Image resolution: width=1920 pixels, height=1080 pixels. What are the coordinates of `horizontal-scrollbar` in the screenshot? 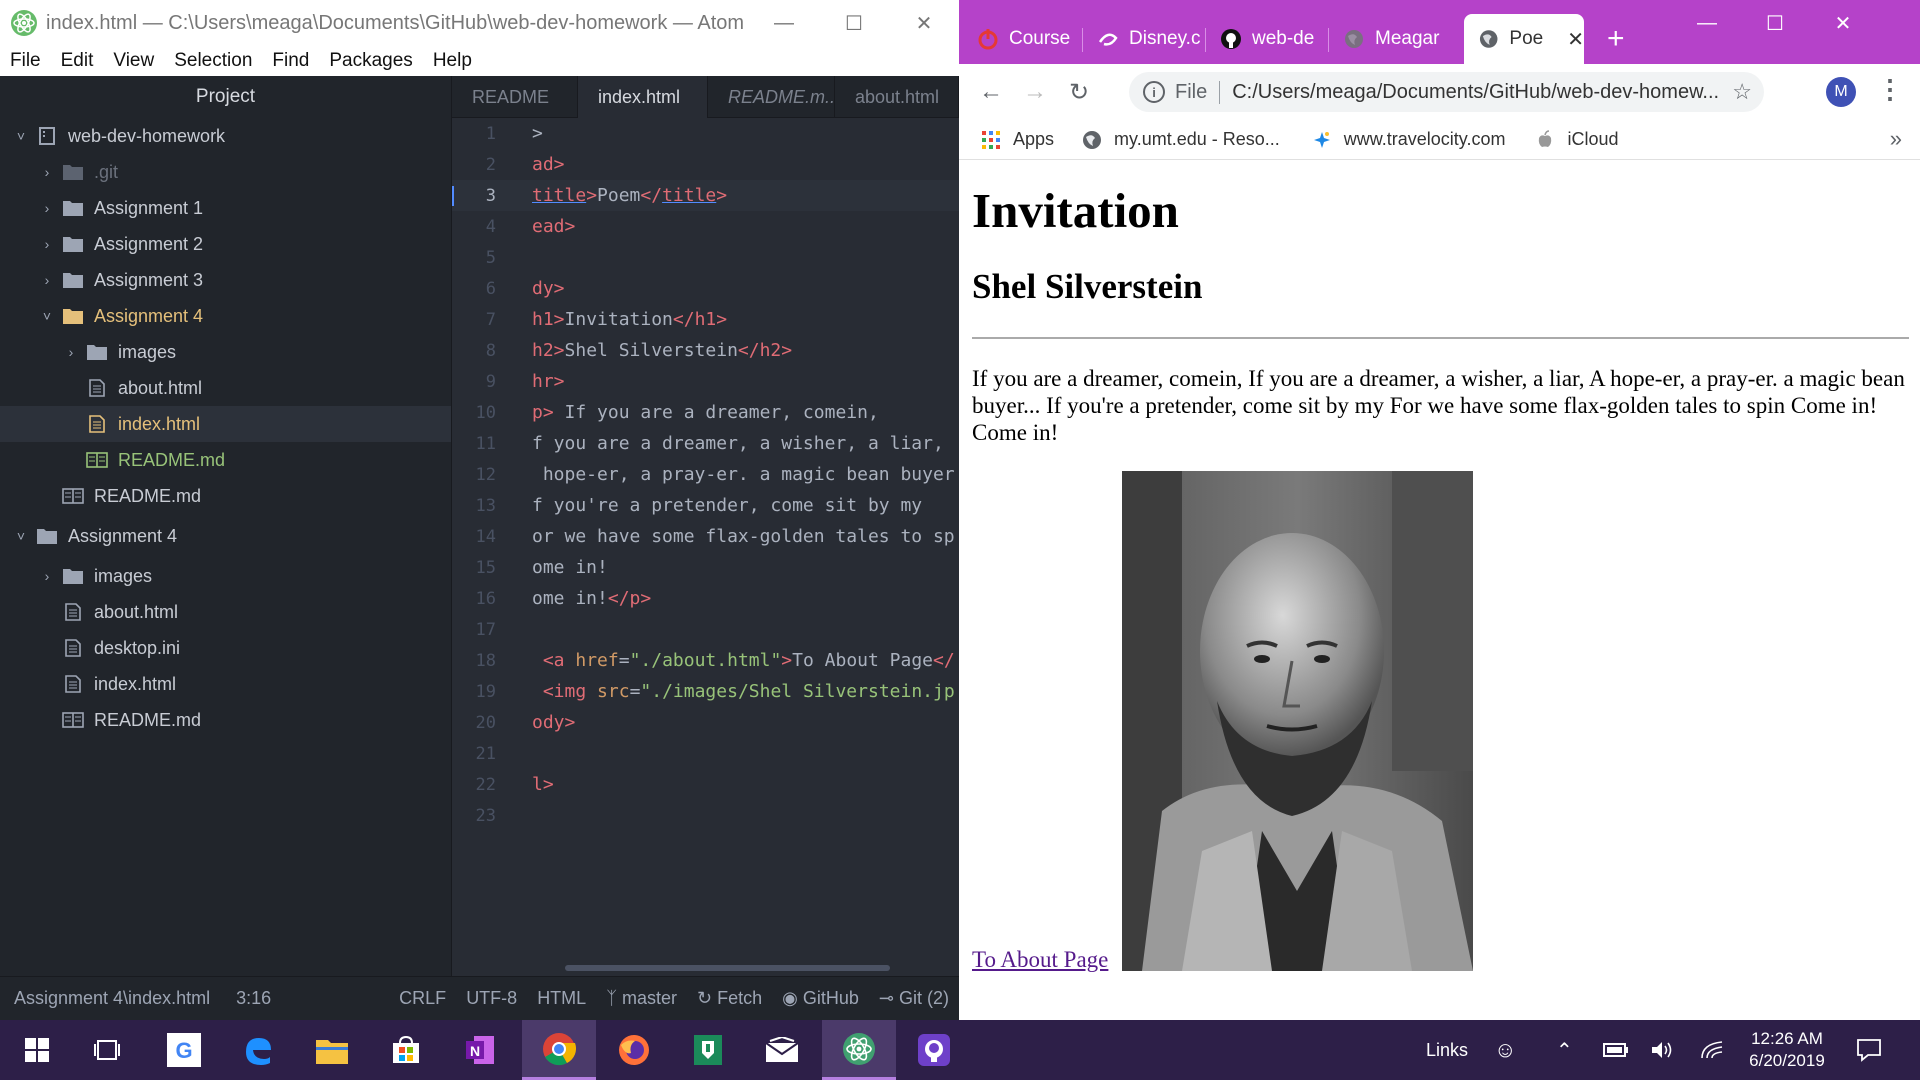 It's located at (727, 968).